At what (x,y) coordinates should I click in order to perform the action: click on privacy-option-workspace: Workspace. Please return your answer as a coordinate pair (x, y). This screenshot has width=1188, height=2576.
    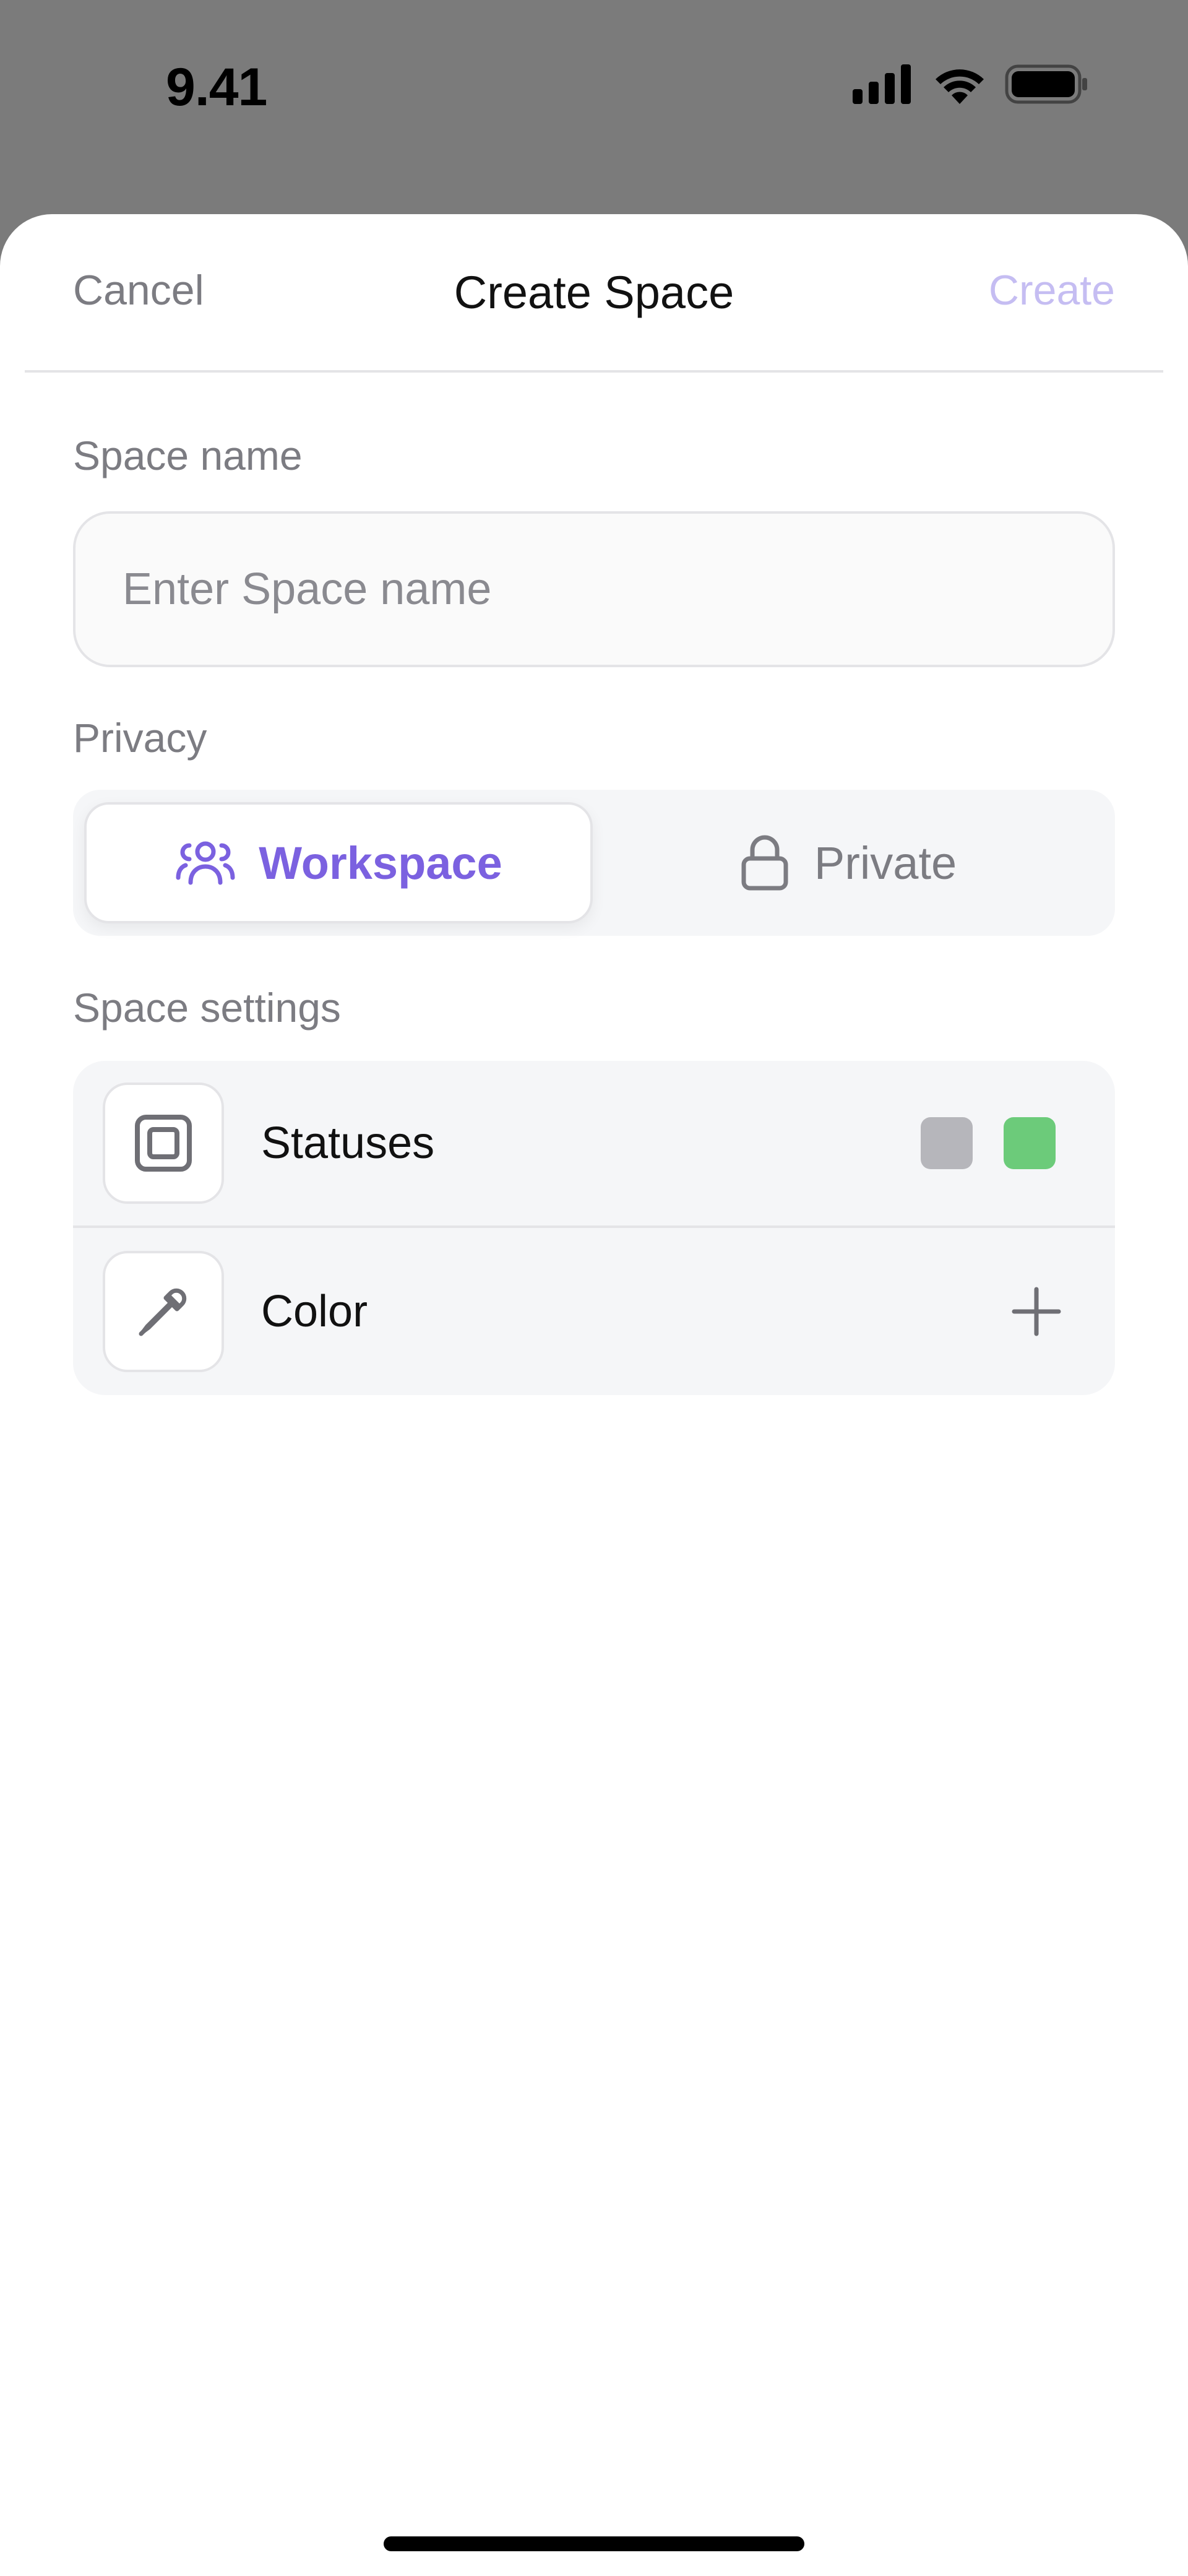
    Looking at the image, I should click on (338, 862).